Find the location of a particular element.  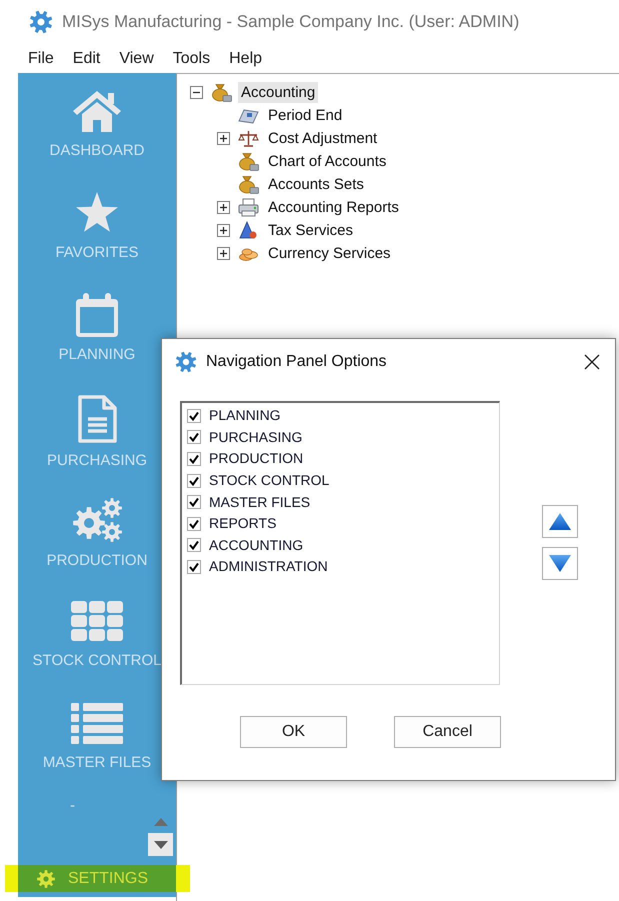

option-label: ADMINISTRATION is located at coordinates (268, 567).